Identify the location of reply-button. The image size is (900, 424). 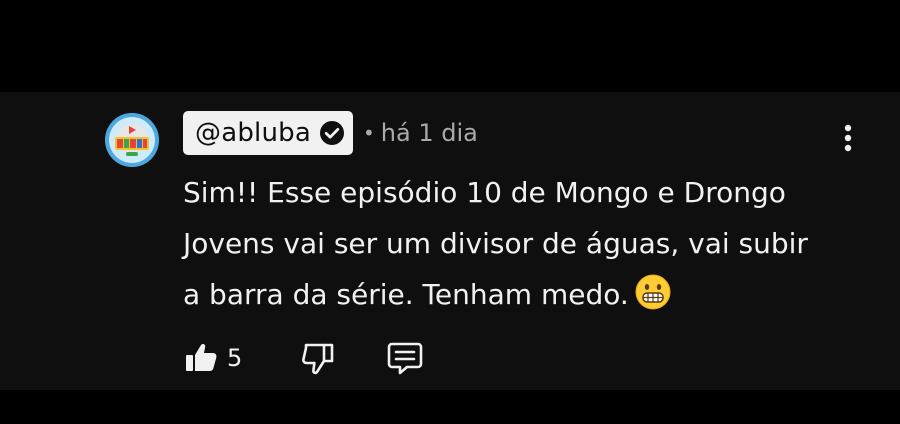
(405, 358).